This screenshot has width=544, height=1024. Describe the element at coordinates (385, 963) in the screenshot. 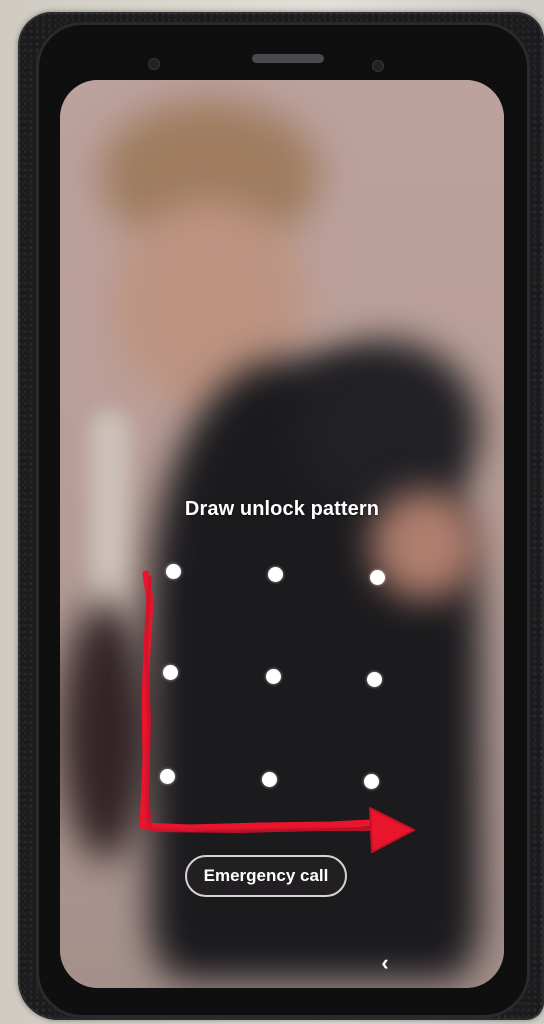

I see `chevron-left-icon: ‹` at that location.